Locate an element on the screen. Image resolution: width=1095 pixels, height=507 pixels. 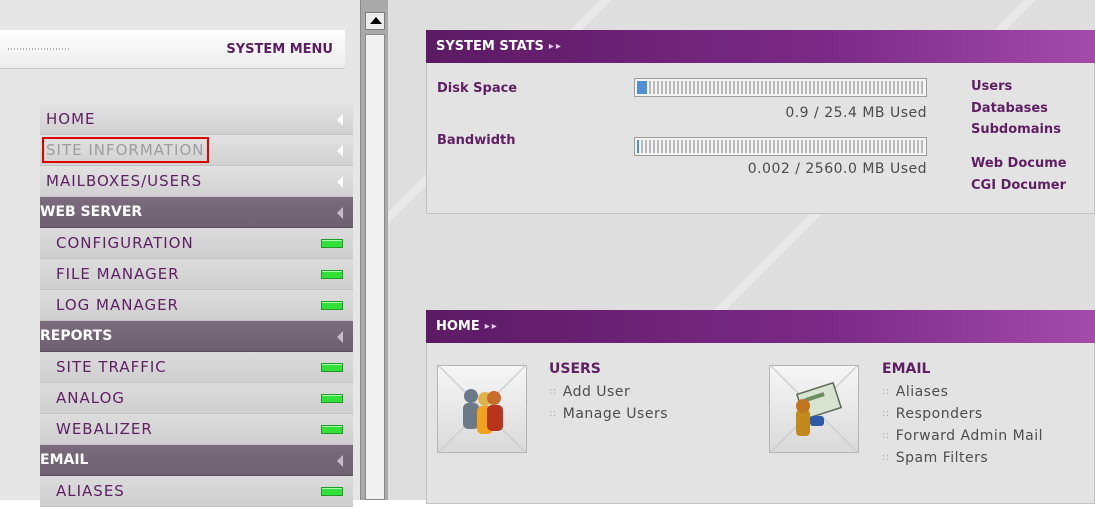
add-user-link: :: Add User is located at coordinates (589, 392).